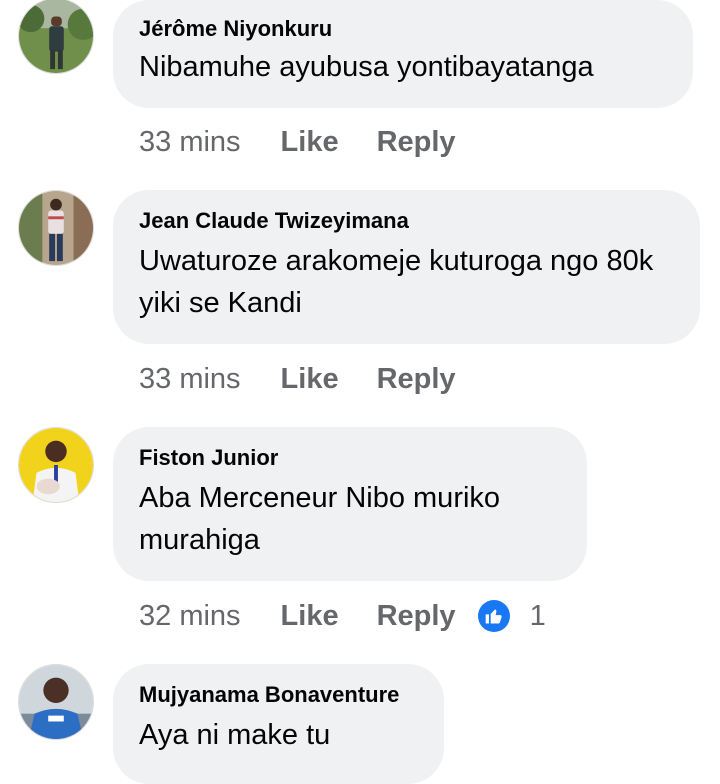 This screenshot has height=784, width=720. What do you see at coordinates (190, 616) in the screenshot?
I see `comment-timestamp: 32 mins` at bounding box center [190, 616].